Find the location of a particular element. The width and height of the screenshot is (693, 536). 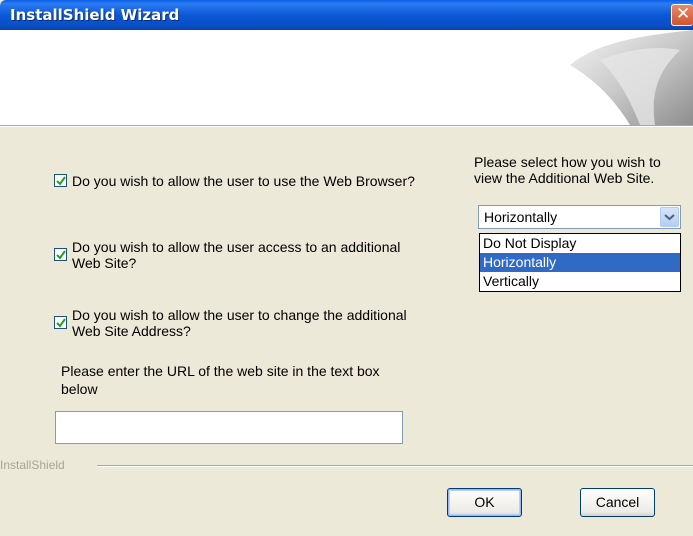

allow-browser-checkbox is located at coordinates (60, 180).